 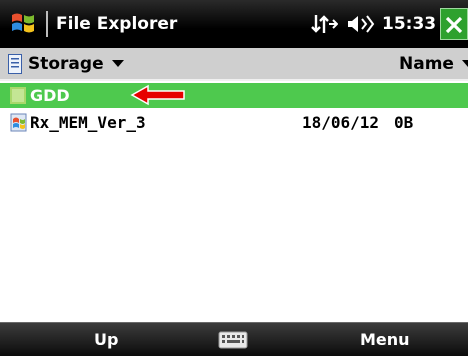 What do you see at coordinates (88, 122) in the screenshot?
I see `file-name: Rx_MEM_Ver_3` at bounding box center [88, 122].